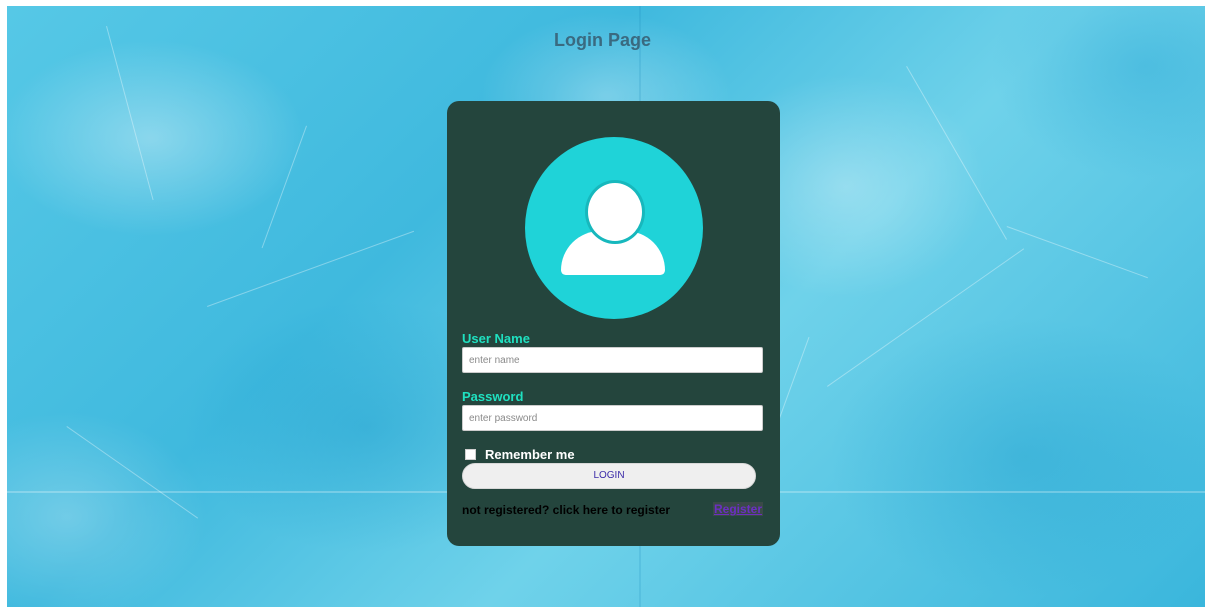 The width and height of the screenshot is (1205, 607). What do you see at coordinates (470, 454) in the screenshot?
I see `remember-me-checkbox` at bounding box center [470, 454].